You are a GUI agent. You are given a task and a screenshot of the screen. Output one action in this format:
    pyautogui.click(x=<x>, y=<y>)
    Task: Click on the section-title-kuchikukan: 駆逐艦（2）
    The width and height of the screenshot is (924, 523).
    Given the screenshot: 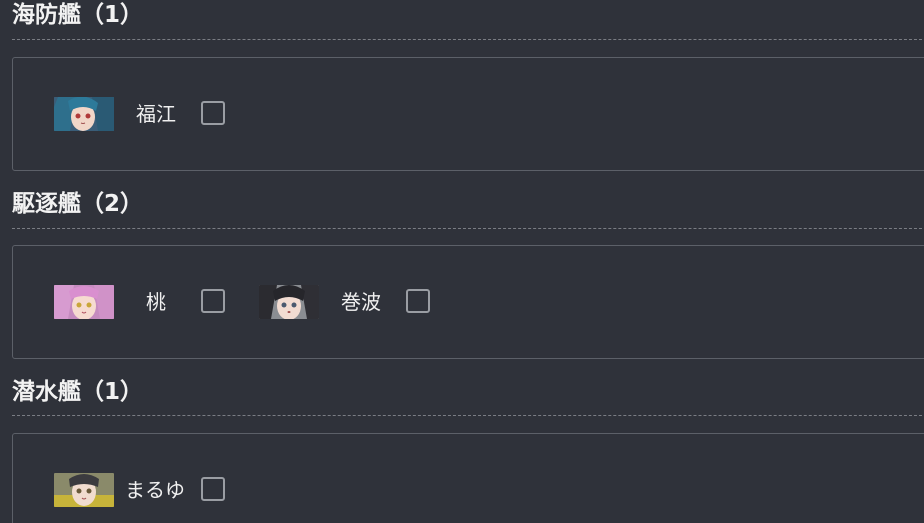 What is the action you would take?
    pyautogui.click(x=78, y=204)
    